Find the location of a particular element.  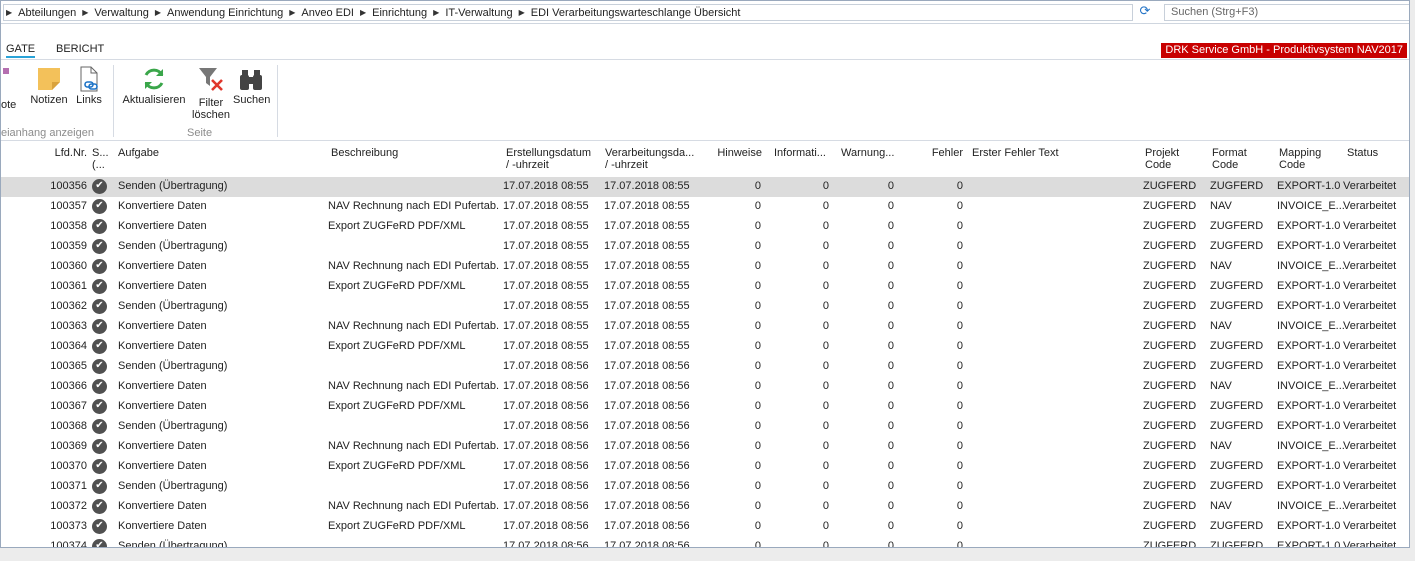

ribbon-separator is located at coordinates (113, 101).